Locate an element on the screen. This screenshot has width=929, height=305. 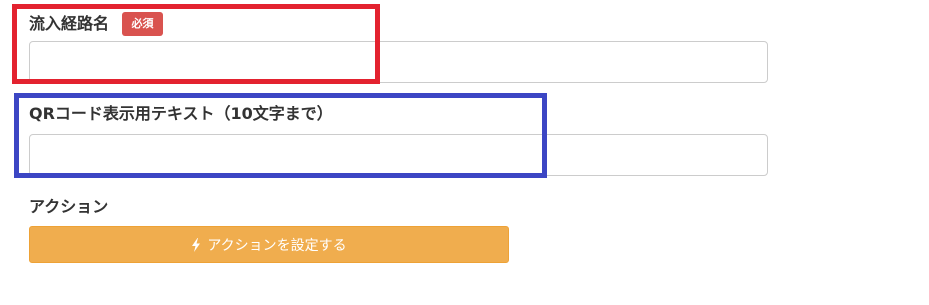
route-name-input is located at coordinates (398, 62).